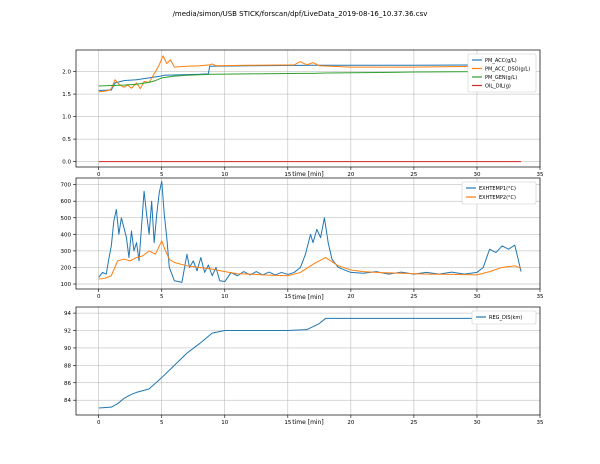  Describe the element at coordinates (67, 349) in the screenshot. I see `y-tick-label: 90` at that location.